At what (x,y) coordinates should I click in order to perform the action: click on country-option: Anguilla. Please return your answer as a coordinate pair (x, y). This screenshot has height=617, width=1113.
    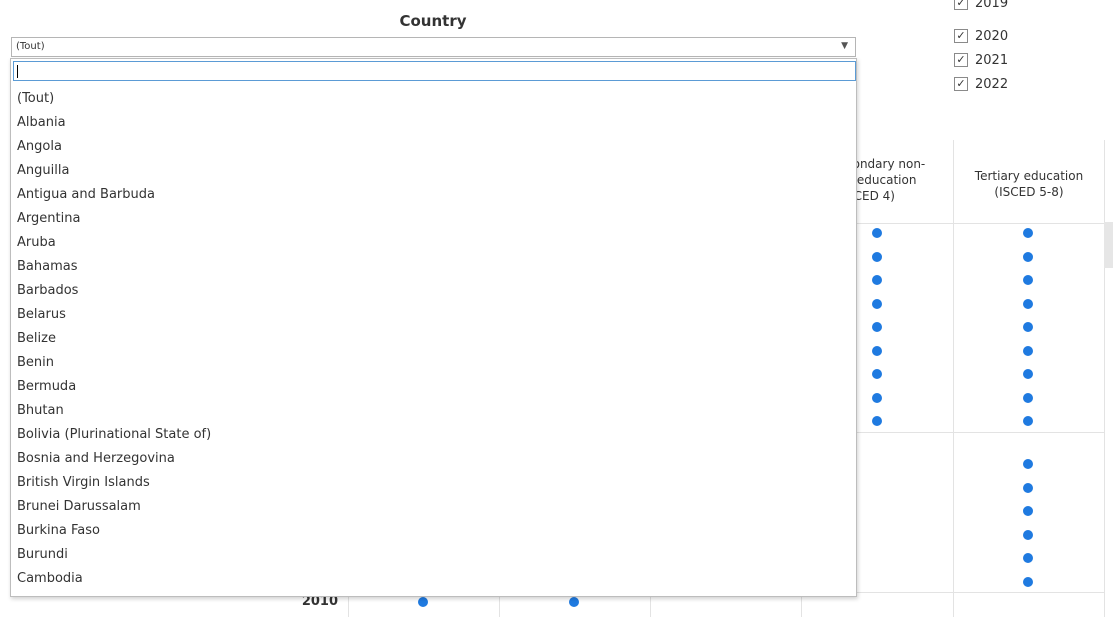
    Looking at the image, I should click on (436, 173).